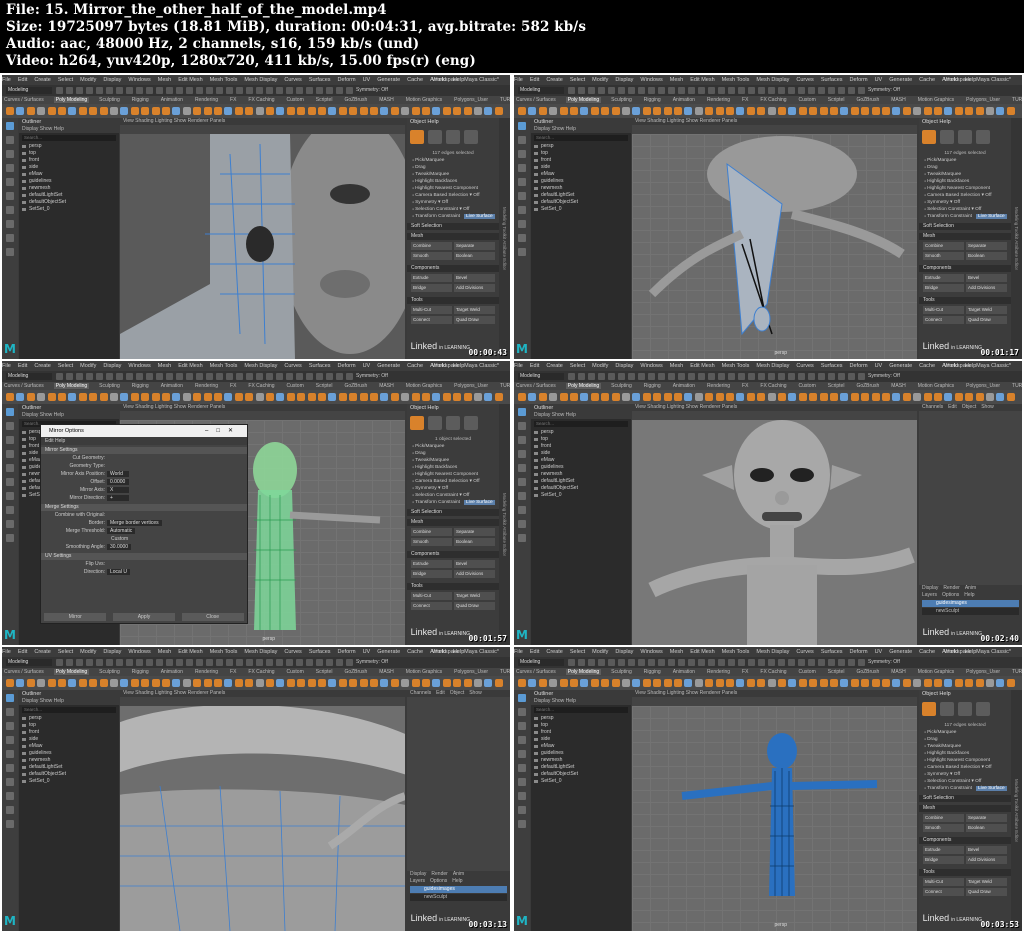  I want to click on toolkit-button: Bridge, so click(943, 860).